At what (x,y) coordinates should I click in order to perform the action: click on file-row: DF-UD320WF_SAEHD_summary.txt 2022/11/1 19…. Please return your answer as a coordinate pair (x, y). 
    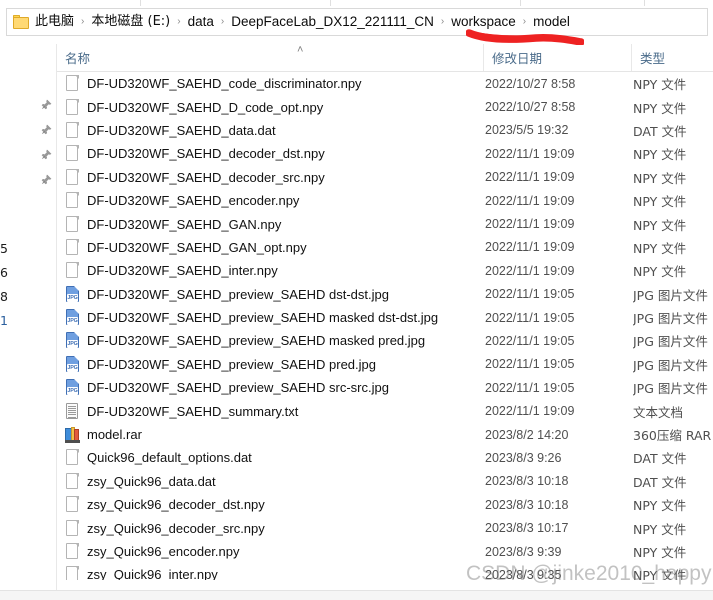
    Looking at the image, I should click on (385, 410).